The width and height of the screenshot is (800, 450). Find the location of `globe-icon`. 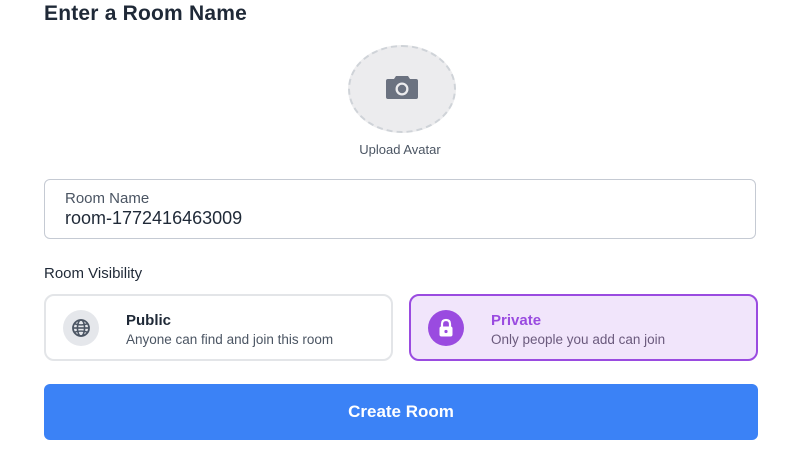

globe-icon is located at coordinates (81, 328).